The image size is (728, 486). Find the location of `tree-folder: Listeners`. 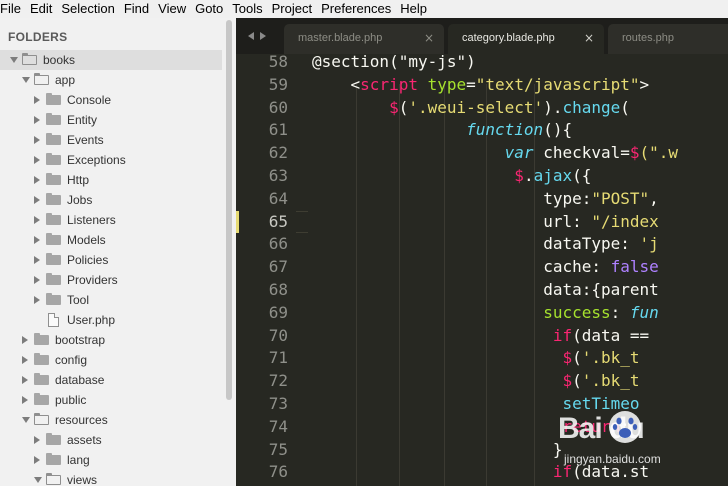

tree-folder: Listeners is located at coordinates (111, 220).